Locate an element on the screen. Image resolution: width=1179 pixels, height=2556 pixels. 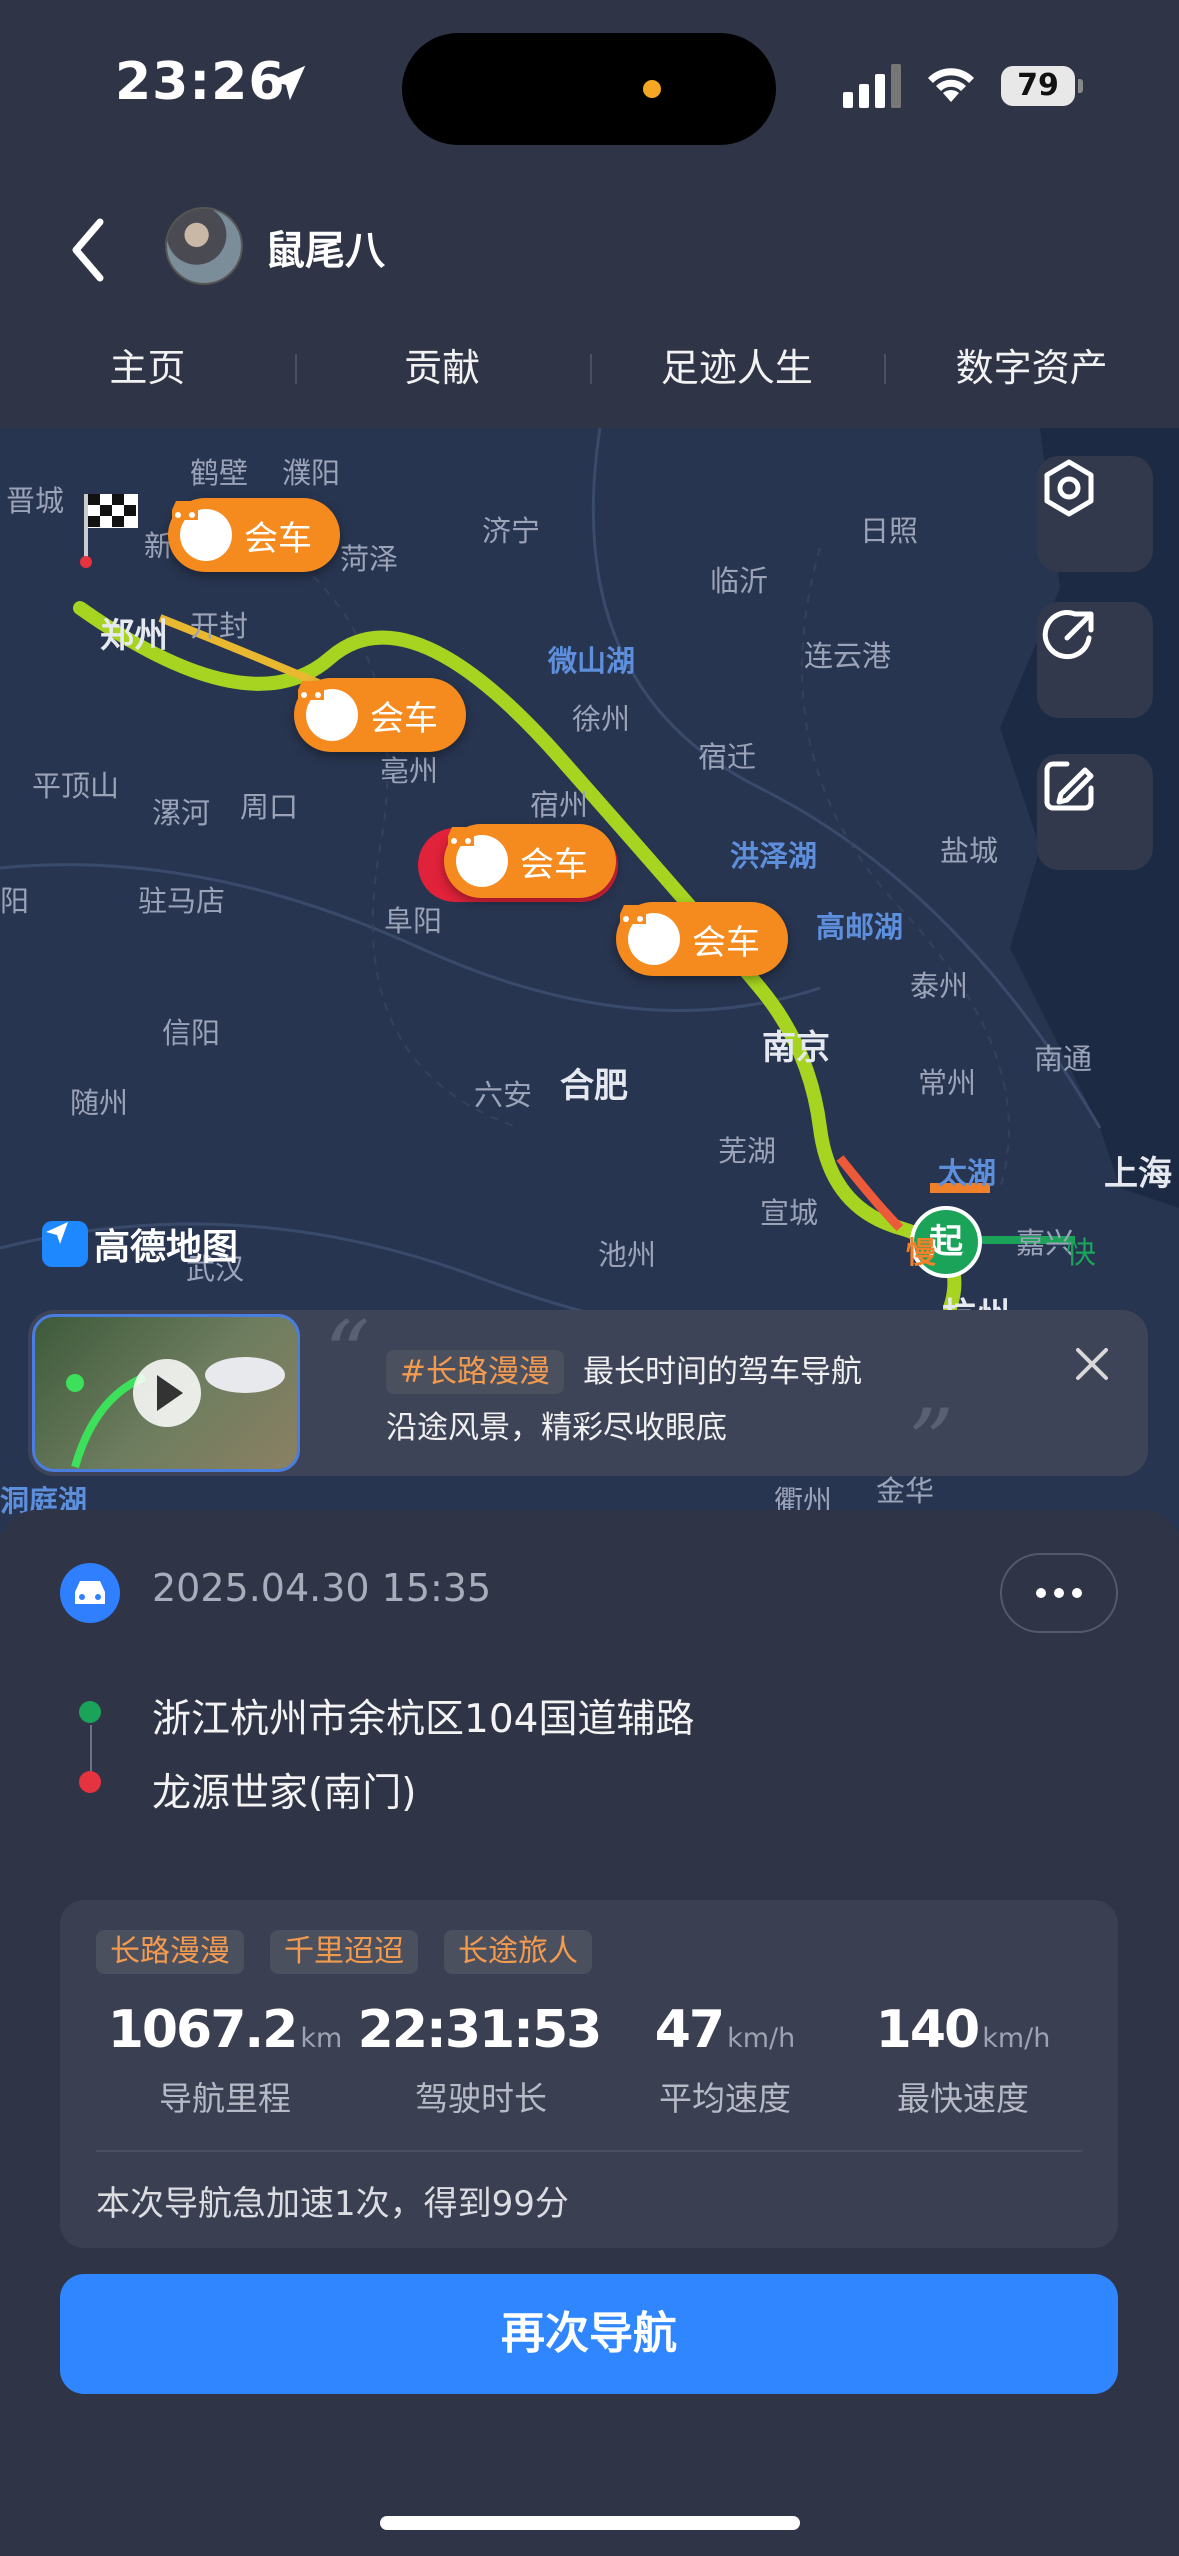
start-dot is located at coordinates (90, 1712).